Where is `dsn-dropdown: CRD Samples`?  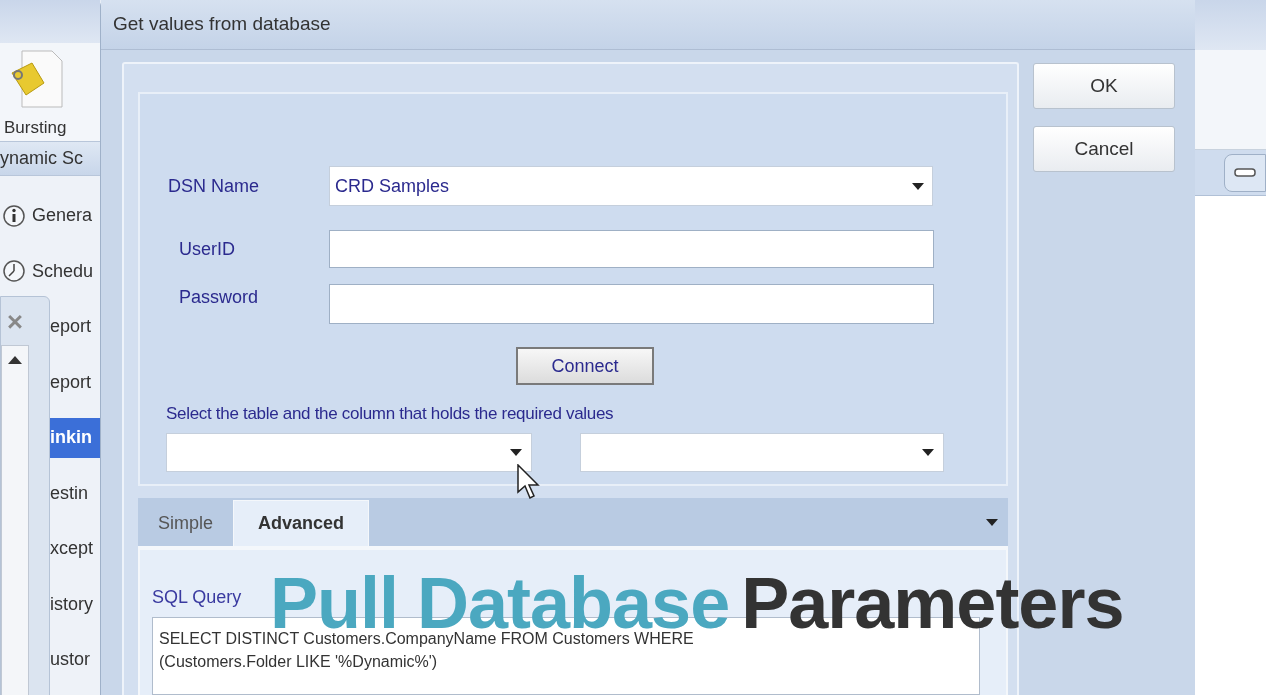 dsn-dropdown: CRD Samples is located at coordinates (631, 186).